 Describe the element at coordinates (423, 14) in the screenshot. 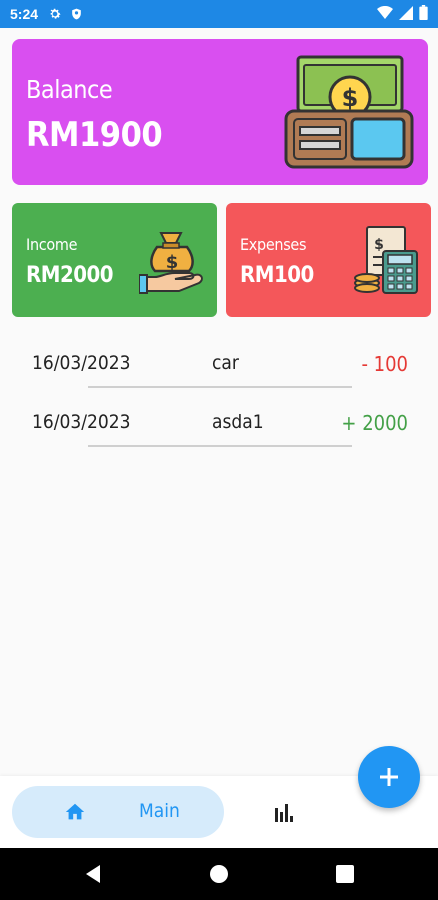

I see `battery-icon` at that location.